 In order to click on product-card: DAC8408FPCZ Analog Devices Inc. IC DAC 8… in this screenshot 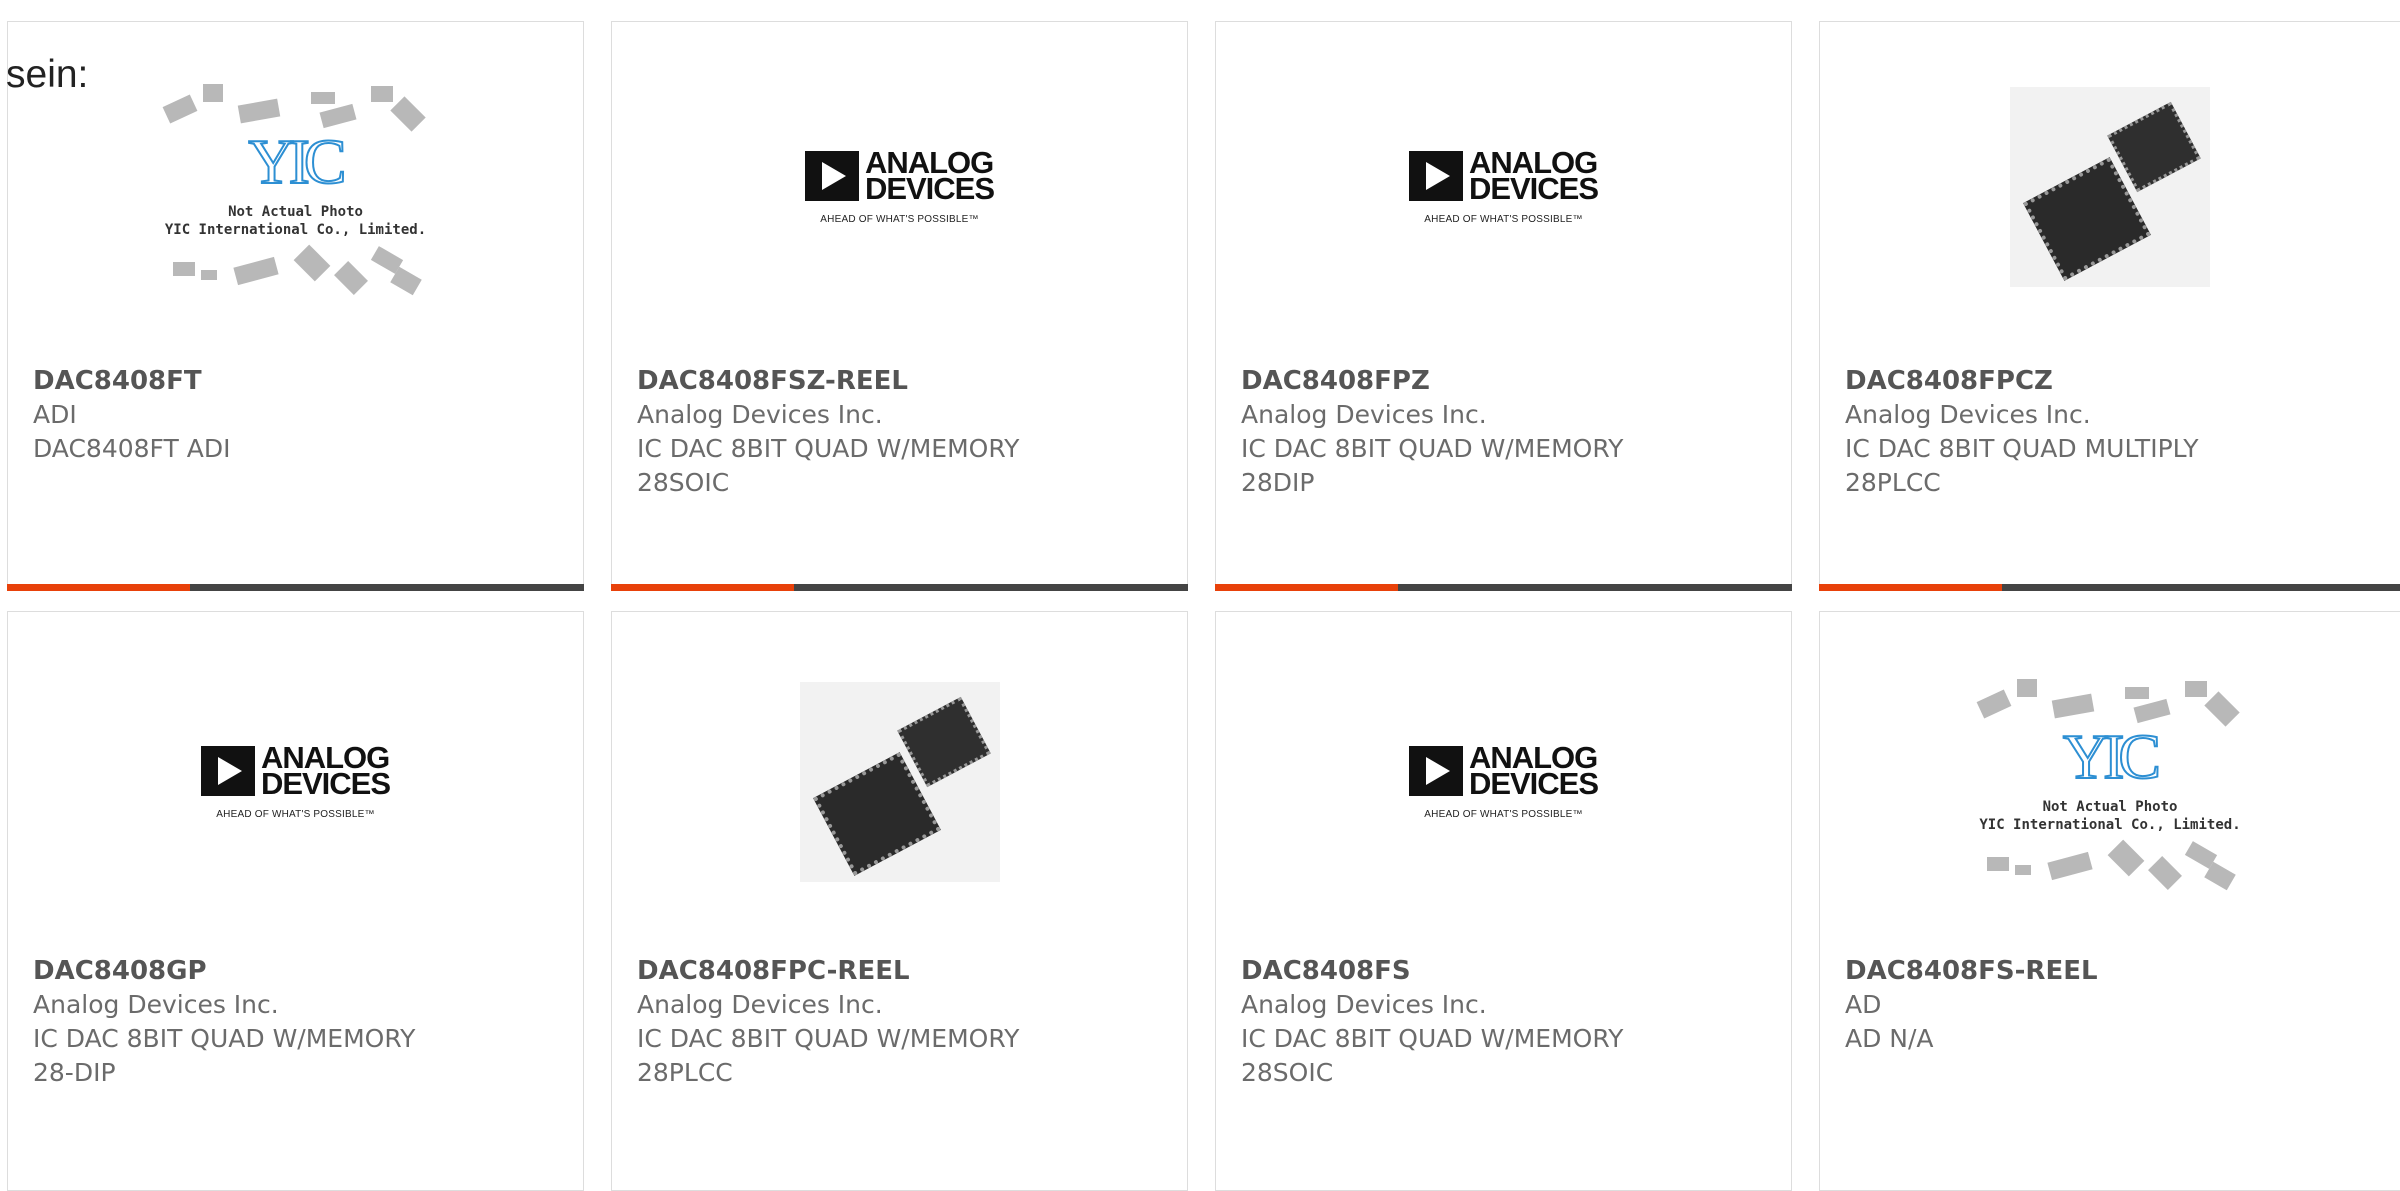, I will do `click(2109, 306)`.